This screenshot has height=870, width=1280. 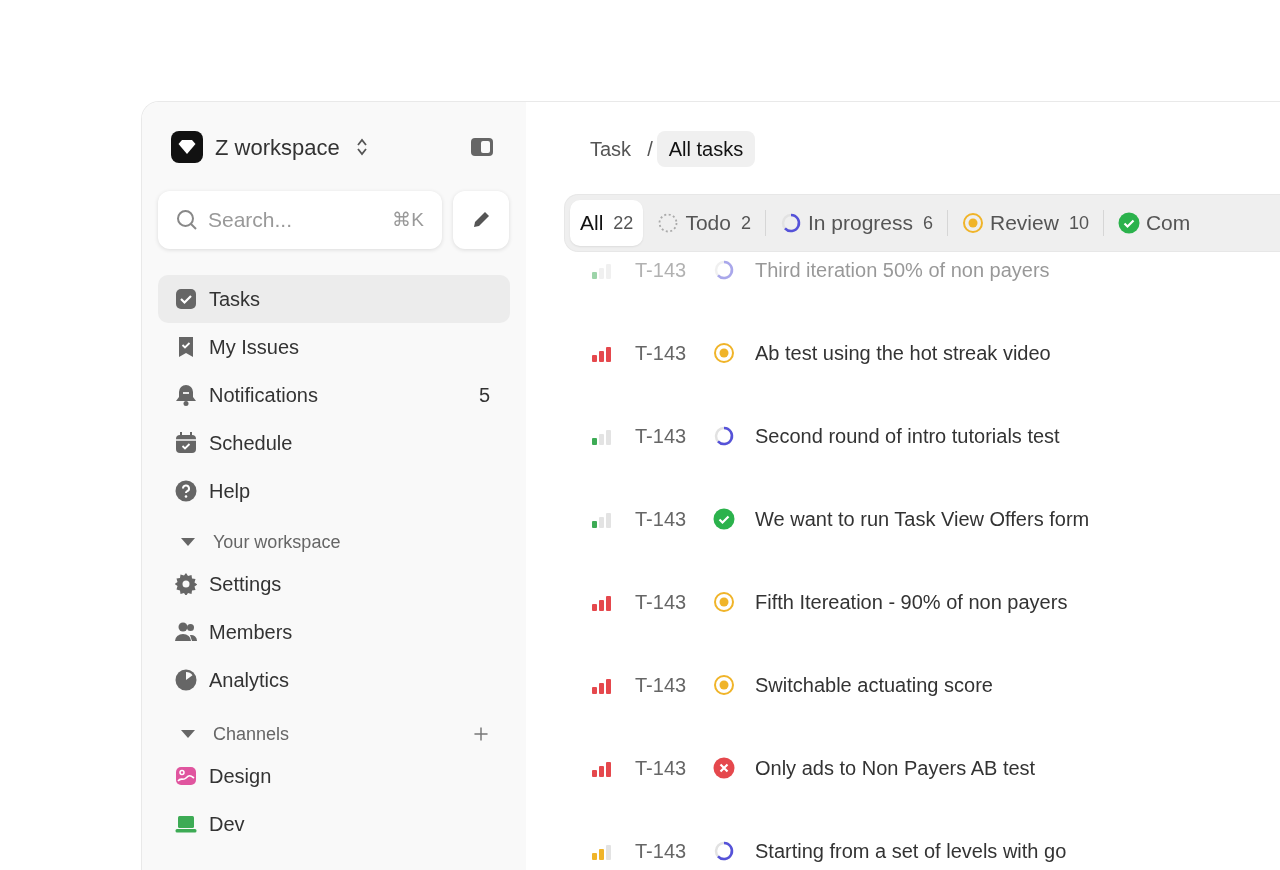 I want to click on section-header: Channels, so click(x=334, y=734).